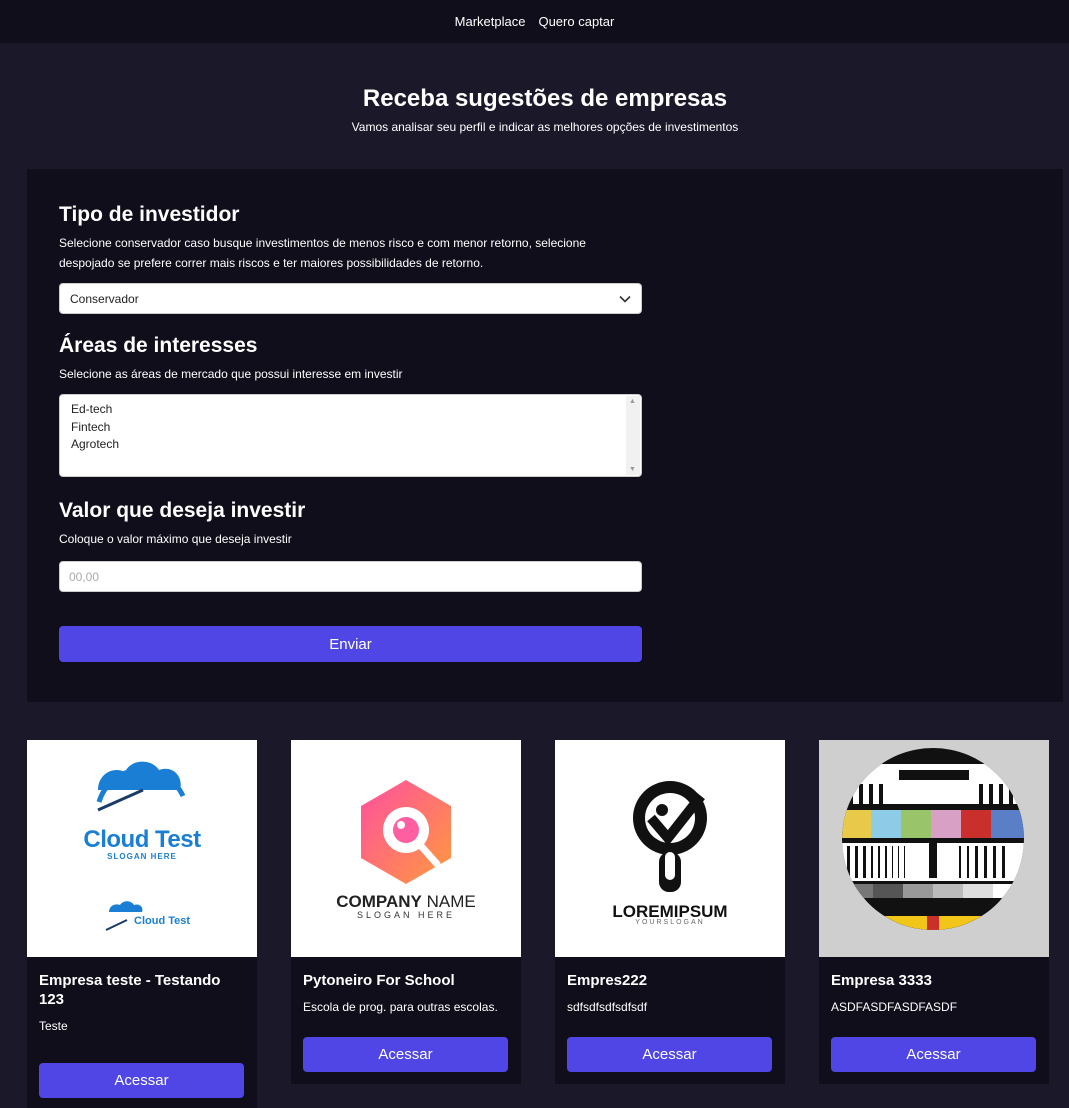  Describe the element at coordinates (933, 839) in the screenshot. I see `tv-test-pattern-icon` at that location.